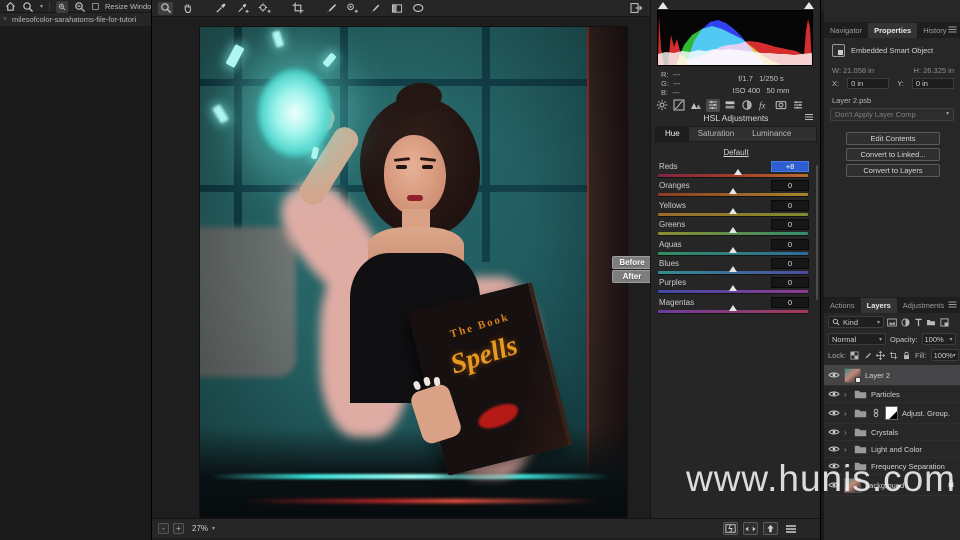  I want to click on layer-row-crystals: › Crystals, so click(892, 432).